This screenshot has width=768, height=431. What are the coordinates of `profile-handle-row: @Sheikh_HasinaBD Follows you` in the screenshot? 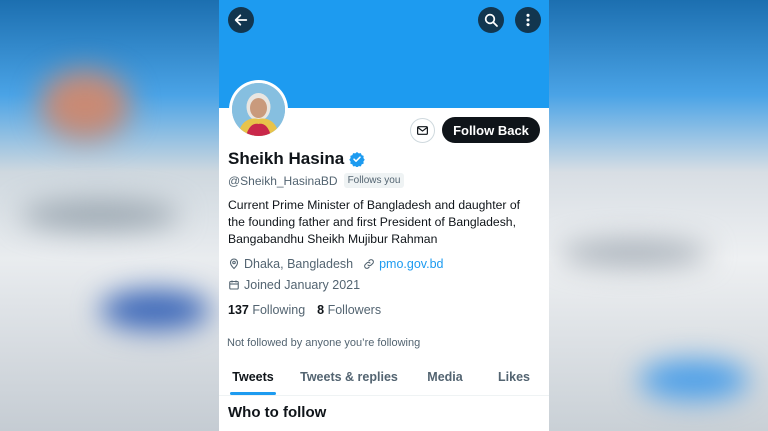 It's located at (316, 180).